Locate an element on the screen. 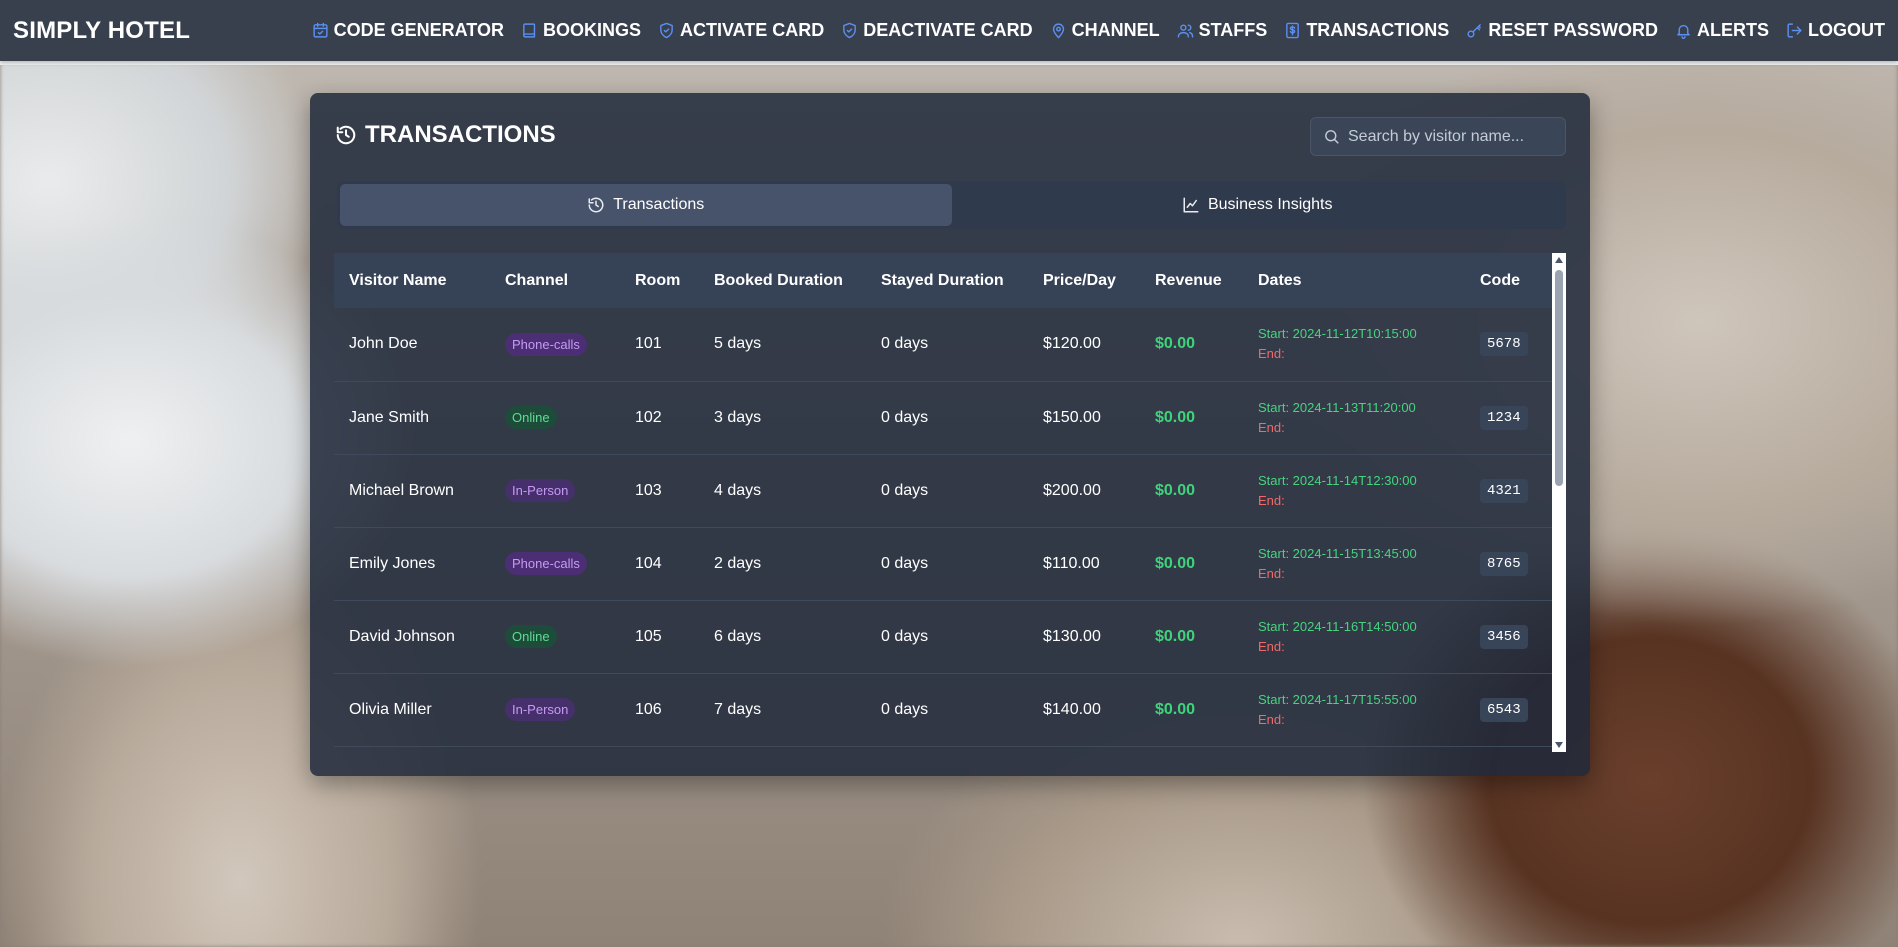 This screenshot has width=1898, height=947. search-input is located at coordinates (1453, 136).